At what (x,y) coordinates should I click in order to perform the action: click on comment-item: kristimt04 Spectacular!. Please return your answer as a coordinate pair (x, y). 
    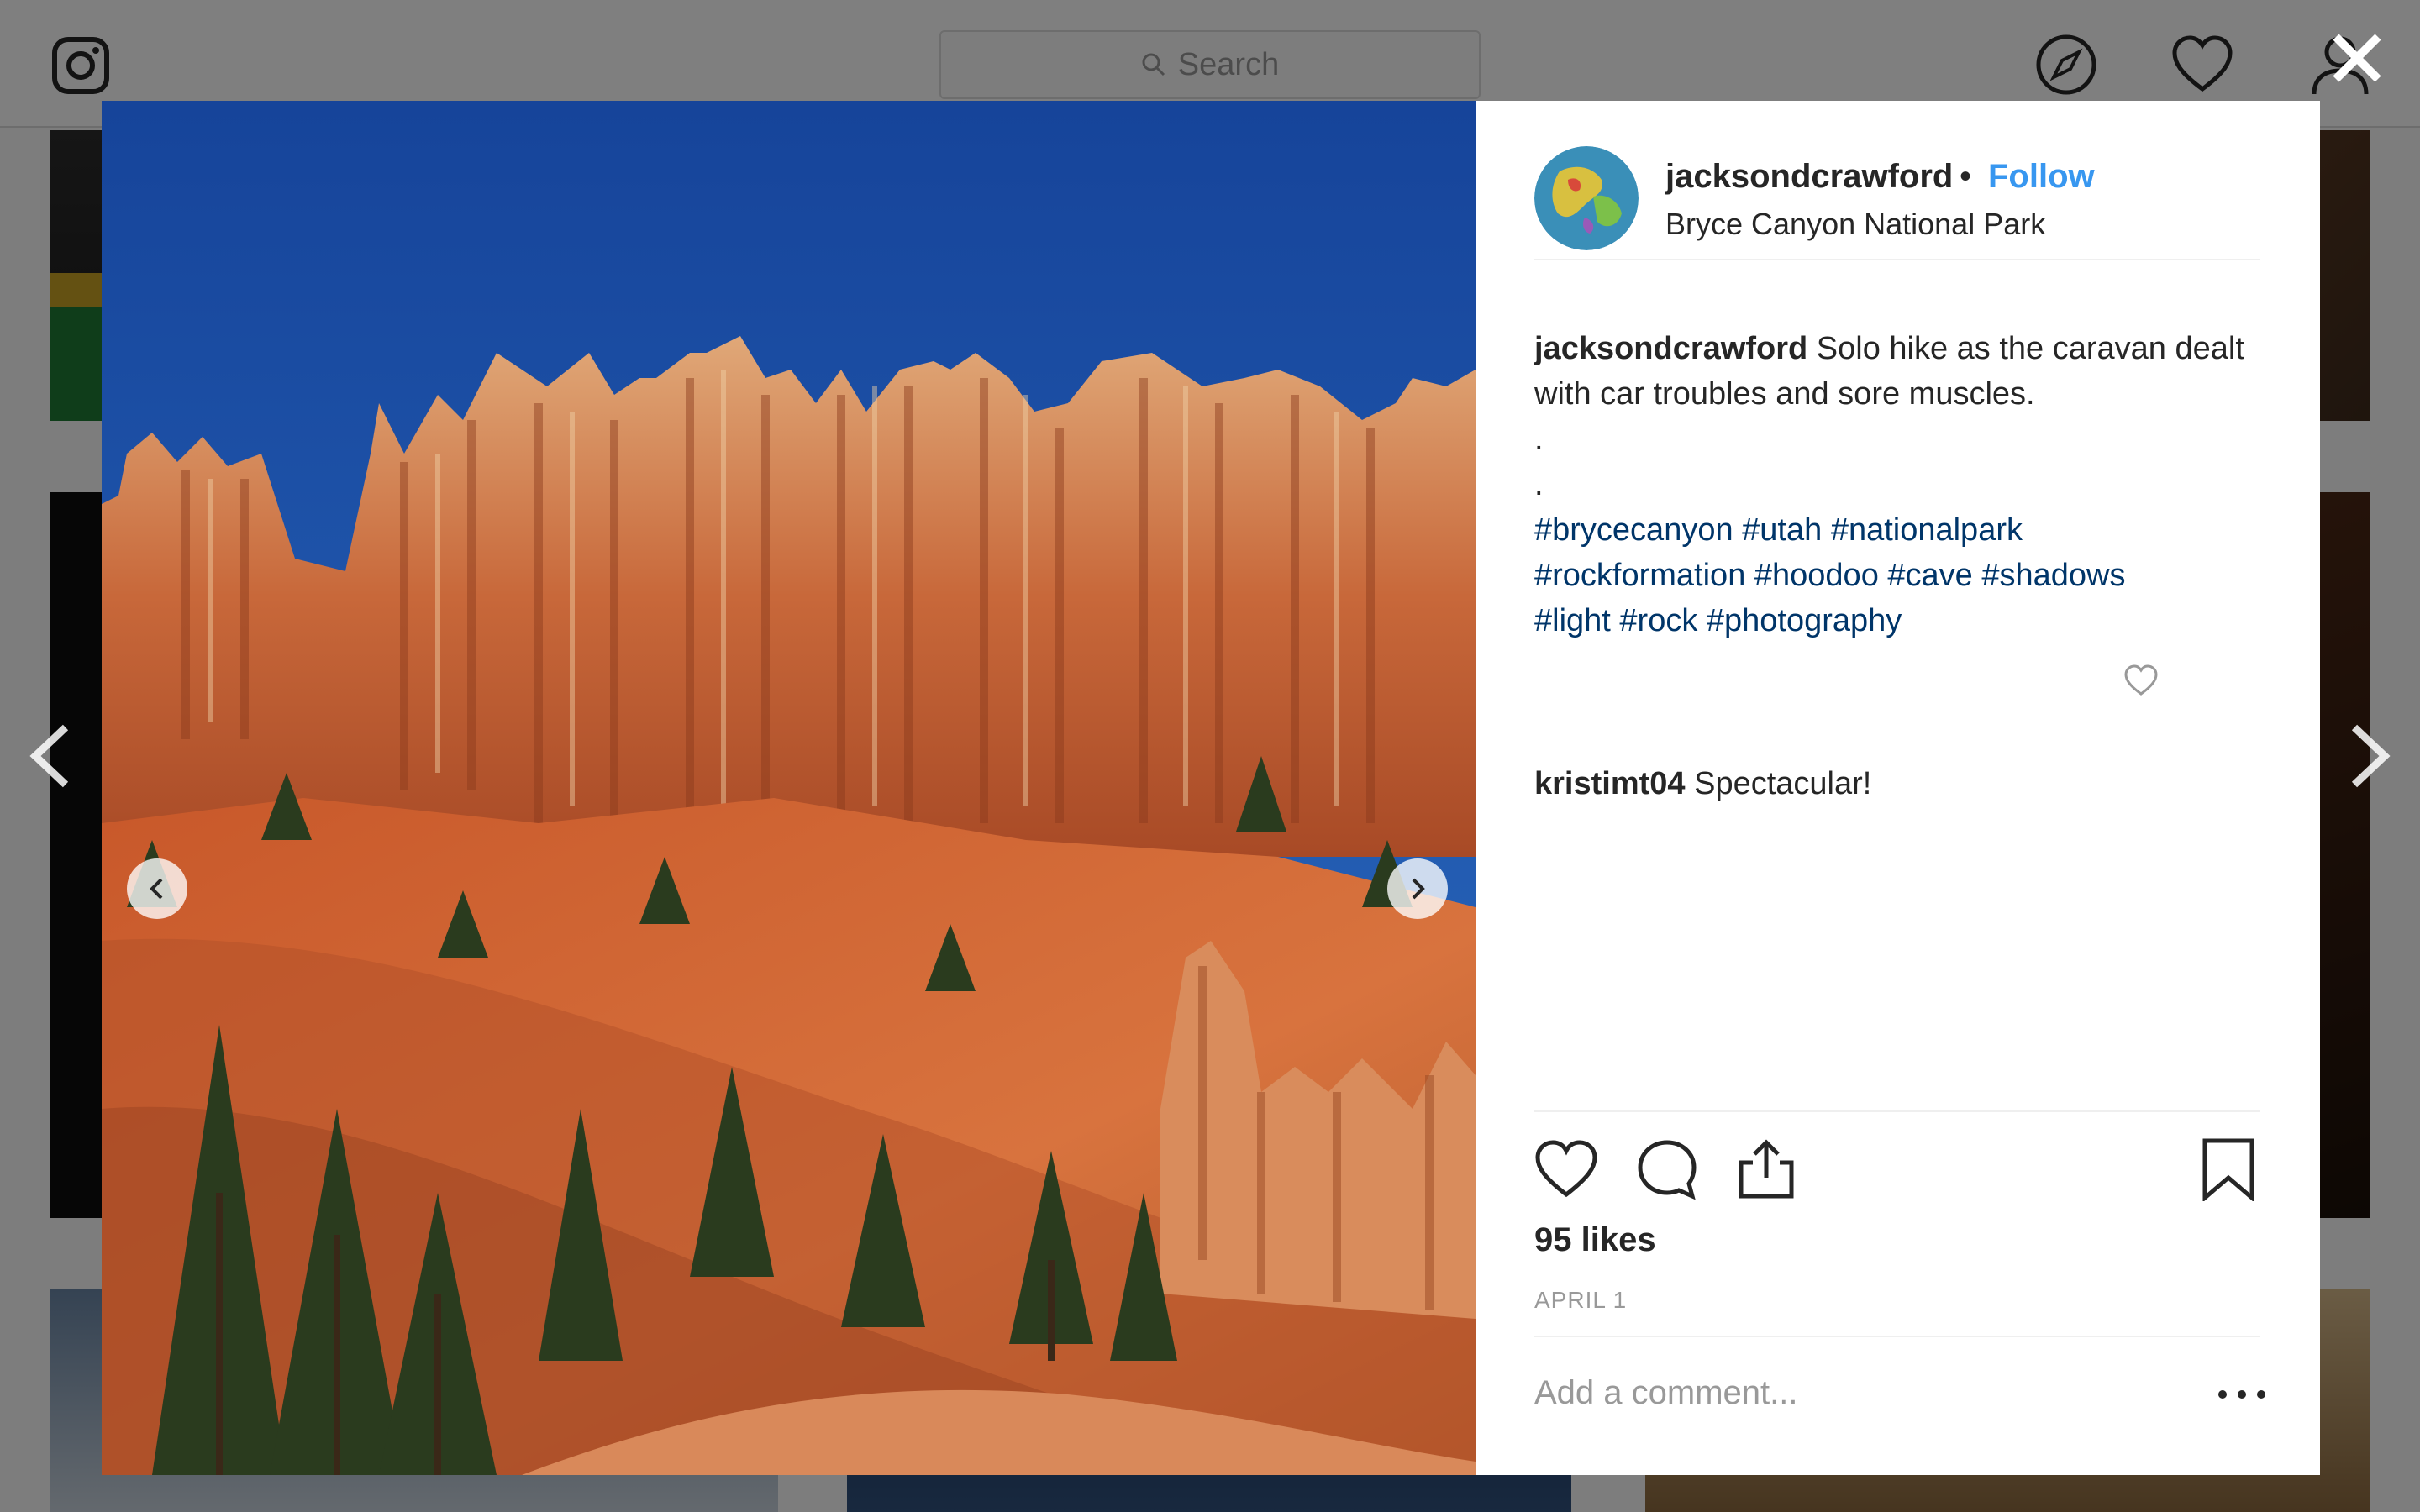
    Looking at the image, I should click on (1897, 783).